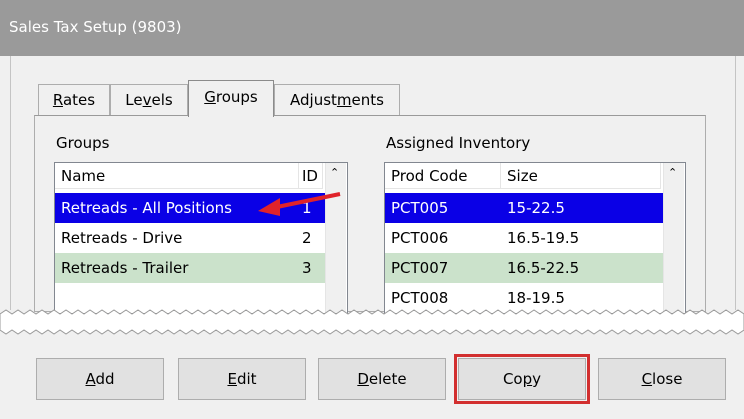 This screenshot has height=419, width=744. I want to click on title-bar: Sales Tax Setup (9803), so click(372, 28).